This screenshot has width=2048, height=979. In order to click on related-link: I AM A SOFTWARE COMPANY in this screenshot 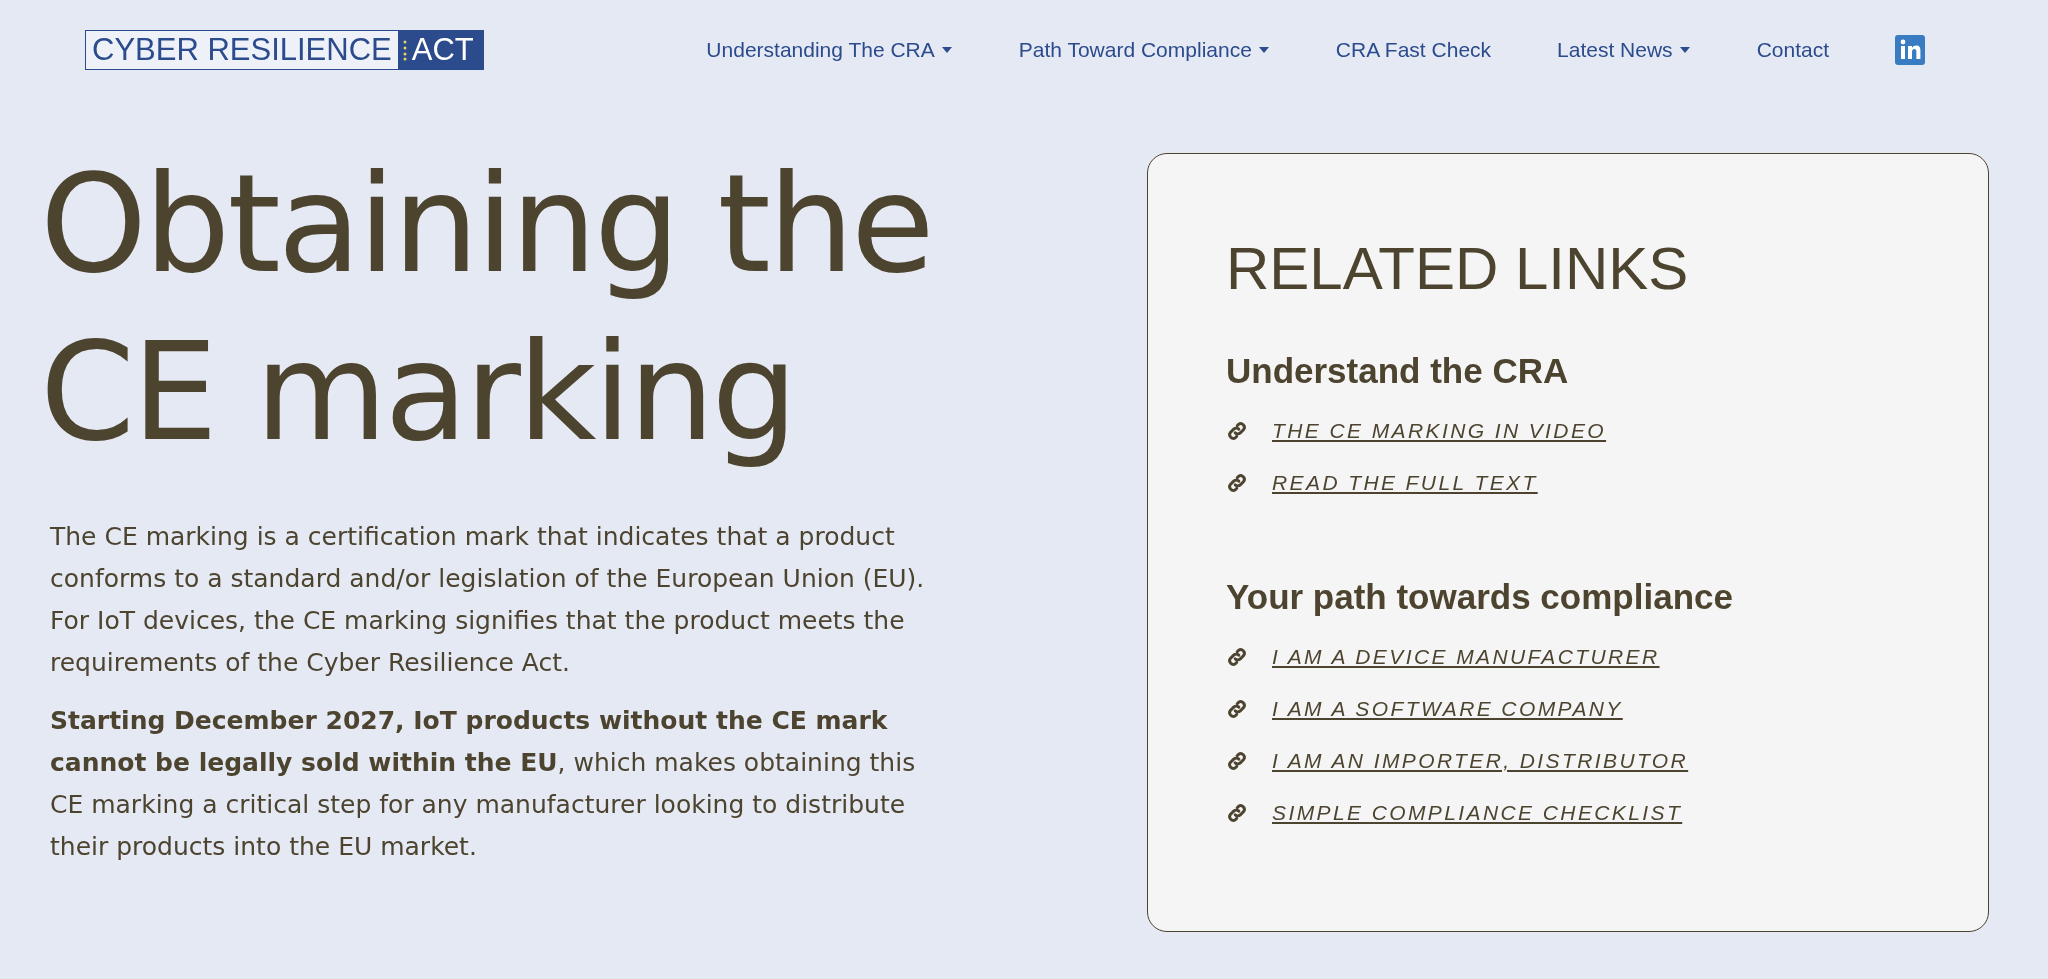, I will do `click(1447, 709)`.